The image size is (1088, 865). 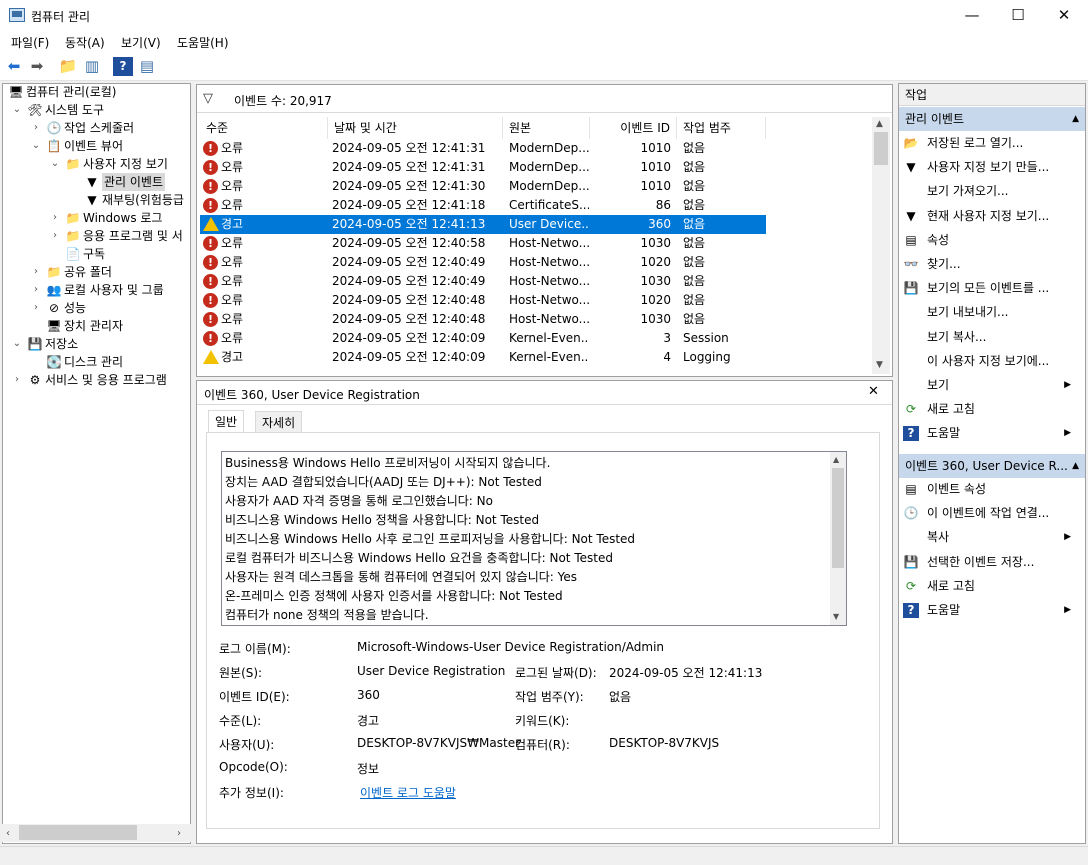 I want to click on column-source: 원본, so click(x=546, y=128).